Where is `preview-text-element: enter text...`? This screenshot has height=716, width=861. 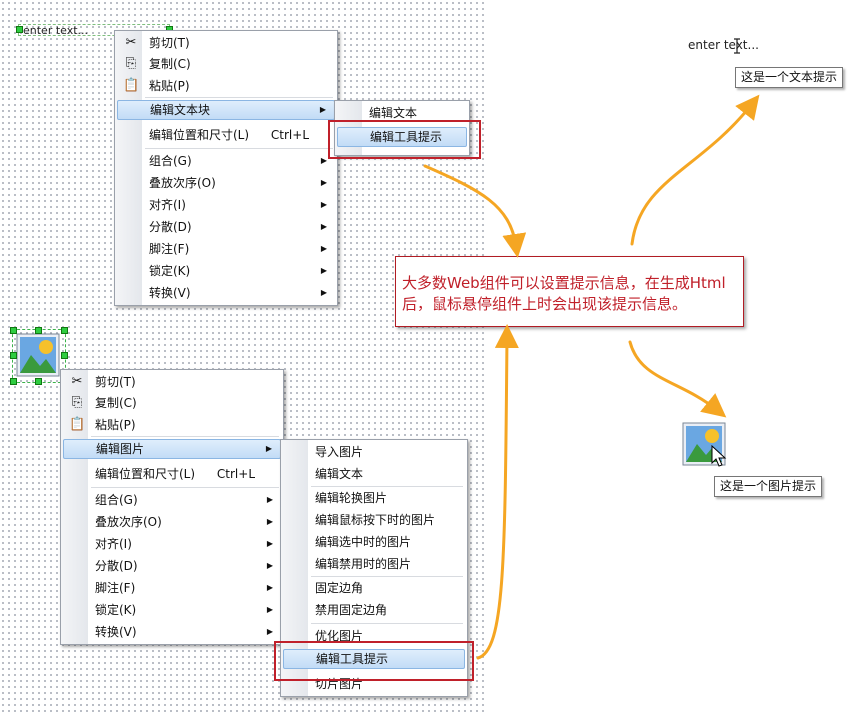
preview-text-element: enter text... is located at coordinates (723, 45).